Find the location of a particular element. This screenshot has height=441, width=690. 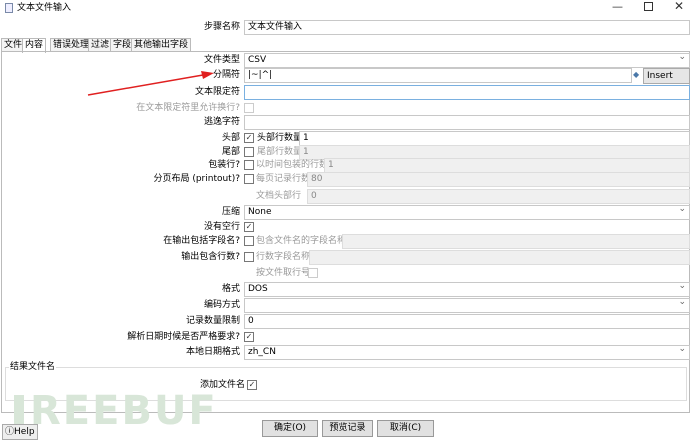

help-button: ⓘHelp is located at coordinates (20, 432).